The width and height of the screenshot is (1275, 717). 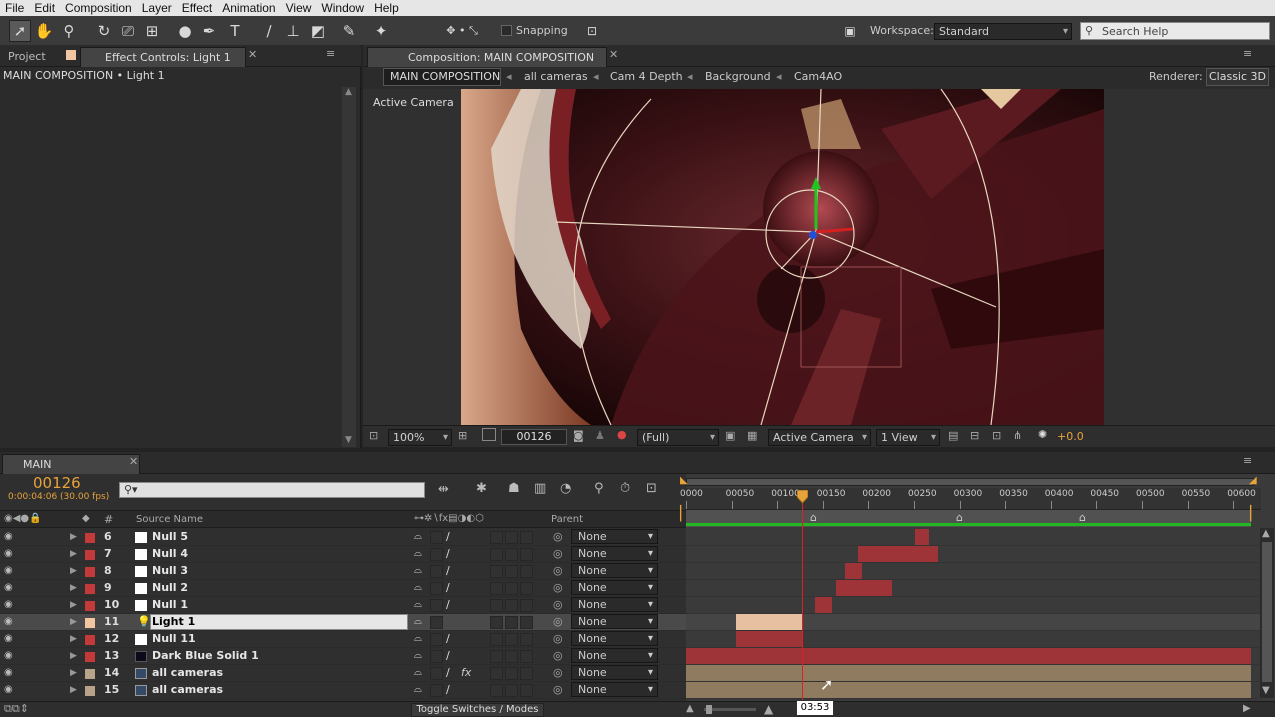 What do you see at coordinates (235, 31) in the screenshot?
I see `type-tool-icon: T` at bounding box center [235, 31].